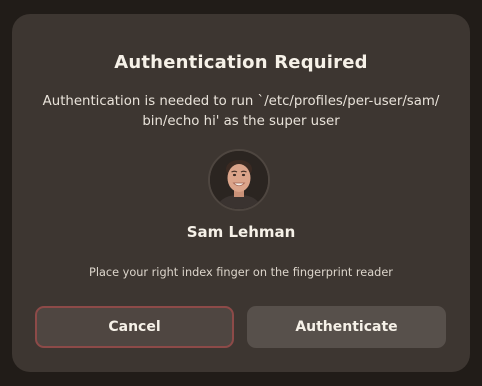 The image size is (482, 386). I want to click on cancel-button: Cancel, so click(134, 327).